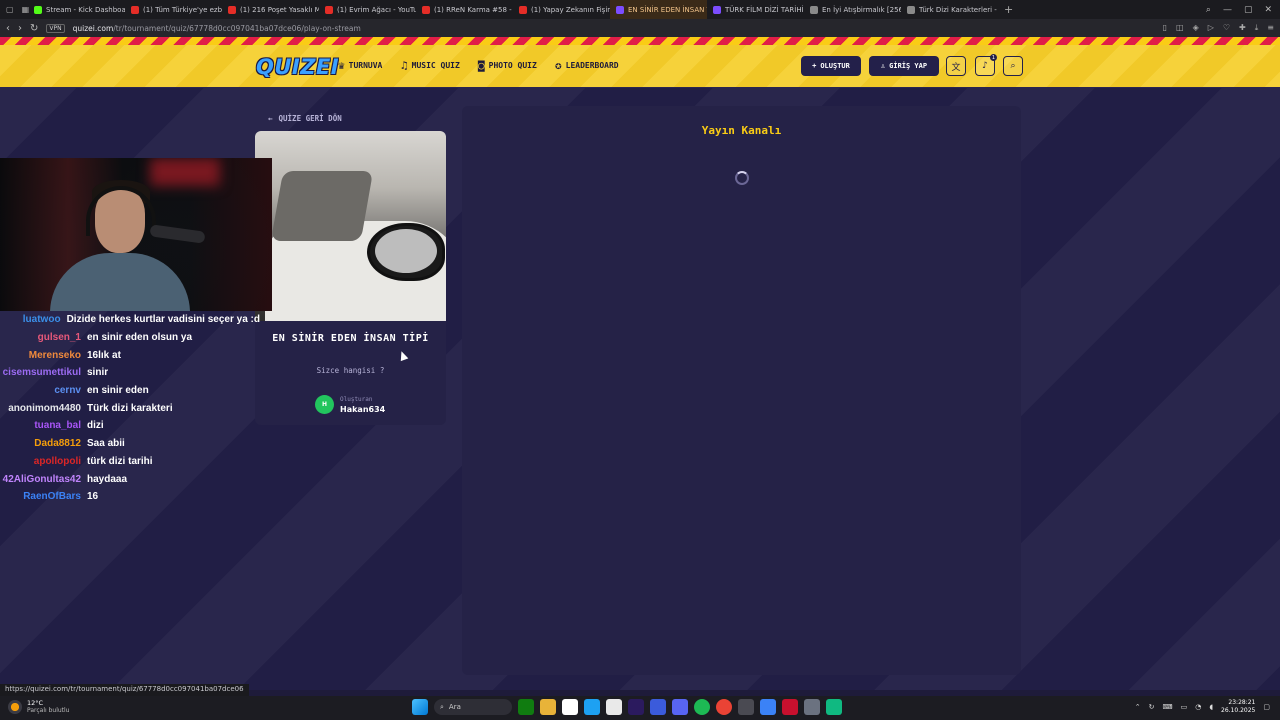 The width and height of the screenshot is (1280, 720). I want to click on forward-arrow-icon: ›, so click(20, 28).